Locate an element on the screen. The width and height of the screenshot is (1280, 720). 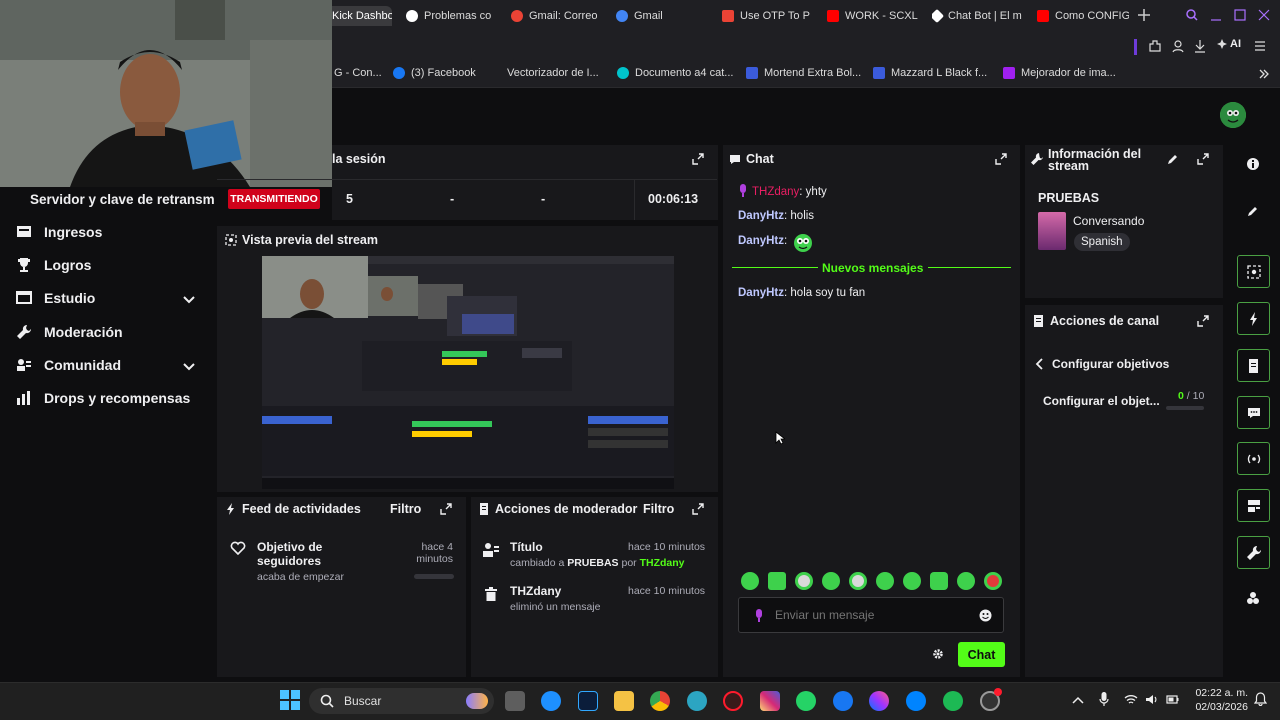
whatsapp-icon is located at coordinates (806, 701).